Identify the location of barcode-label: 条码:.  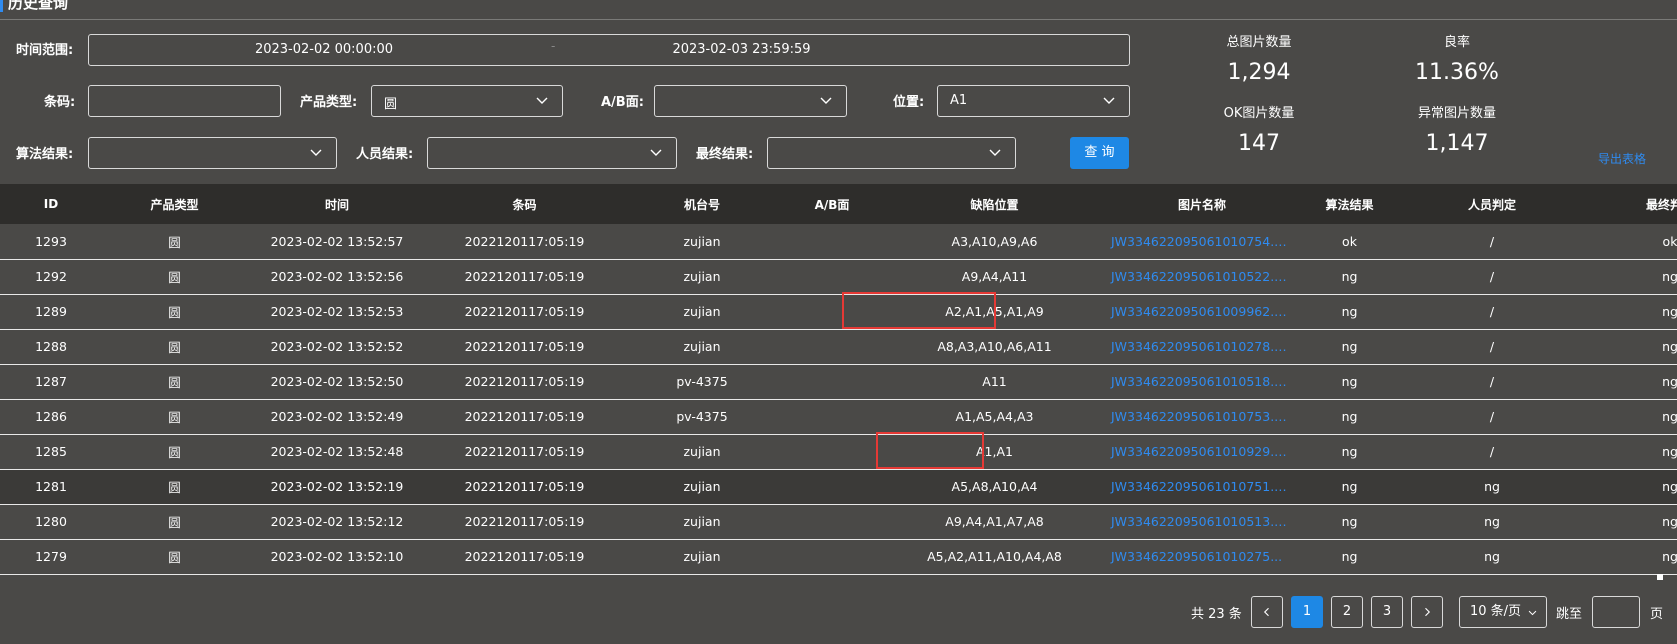
(60, 102).